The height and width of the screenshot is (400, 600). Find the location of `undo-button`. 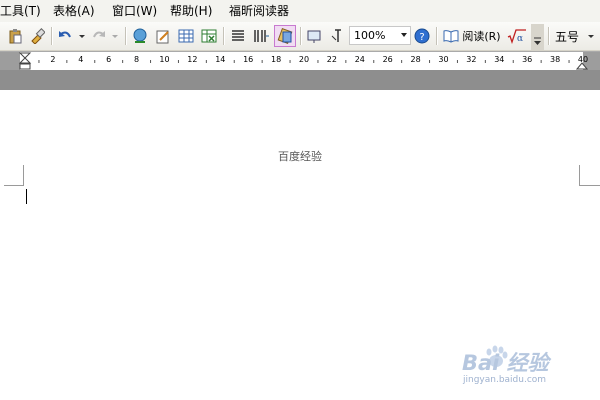

undo-button is located at coordinates (65, 36).